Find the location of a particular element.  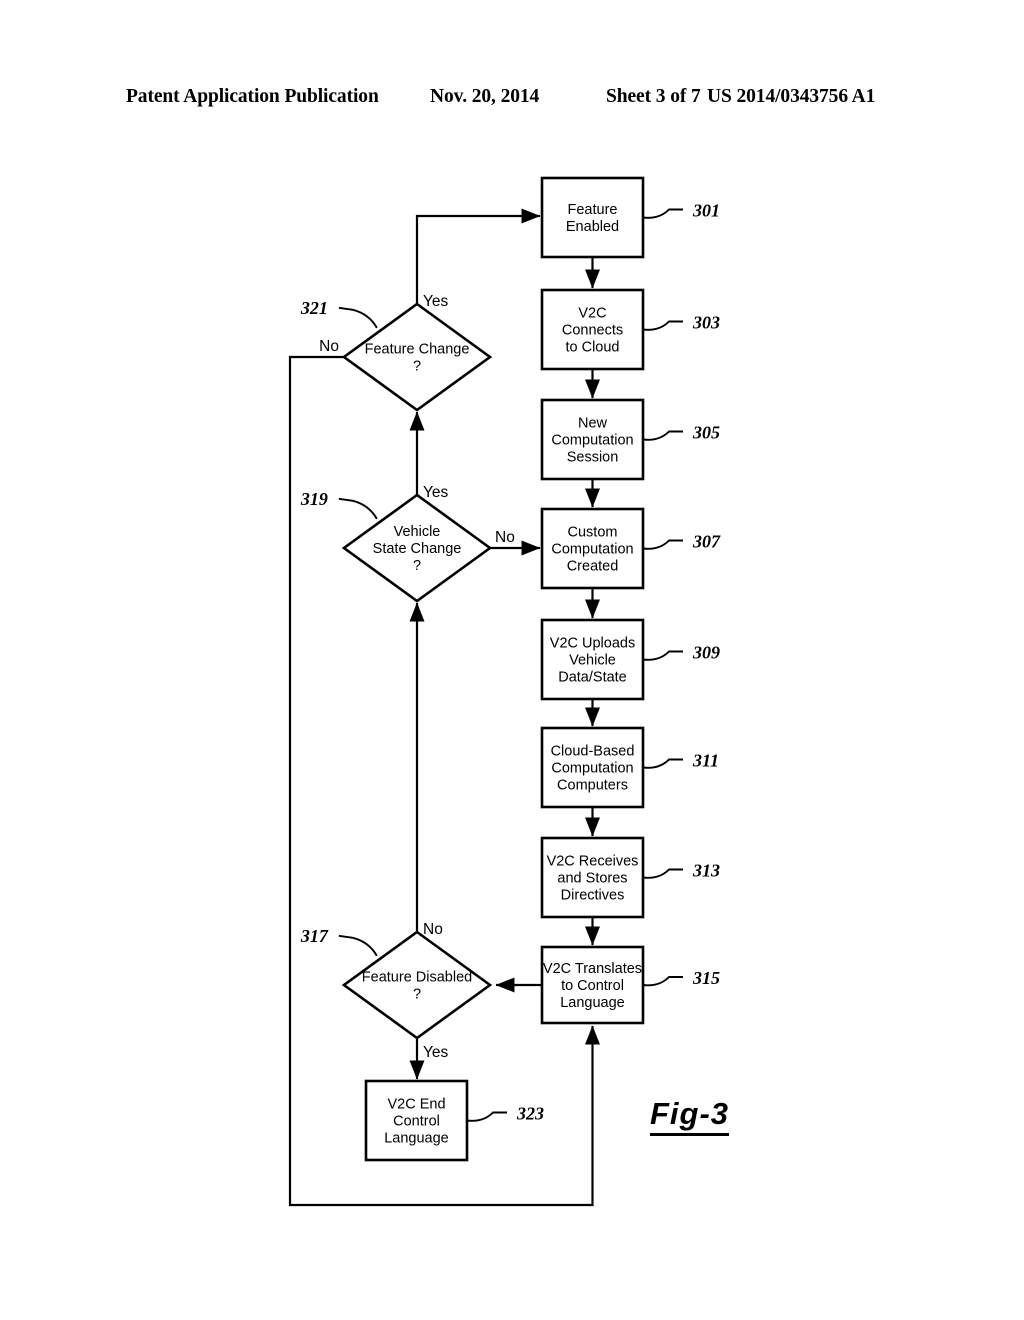

process-box-315: V2C Translatesto ControlLanguage 315 is located at coordinates (630, 985).